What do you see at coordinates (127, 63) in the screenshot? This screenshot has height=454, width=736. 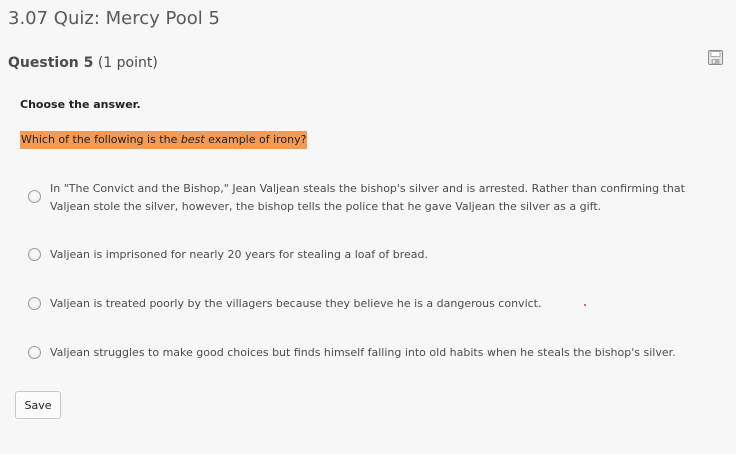 I see `question-points: (1 point)` at bounding box center [127, 63].